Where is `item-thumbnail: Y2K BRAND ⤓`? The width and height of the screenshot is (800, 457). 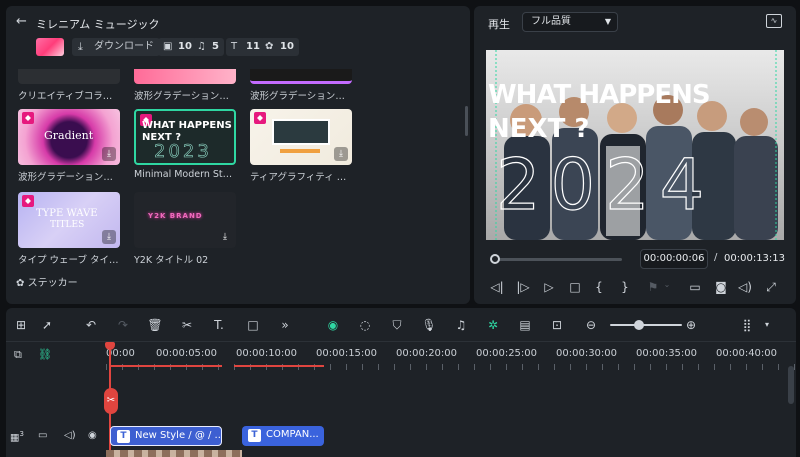
item-thumbnail: Y2K BRAND ⤓ is located at coordinates (185, 220).